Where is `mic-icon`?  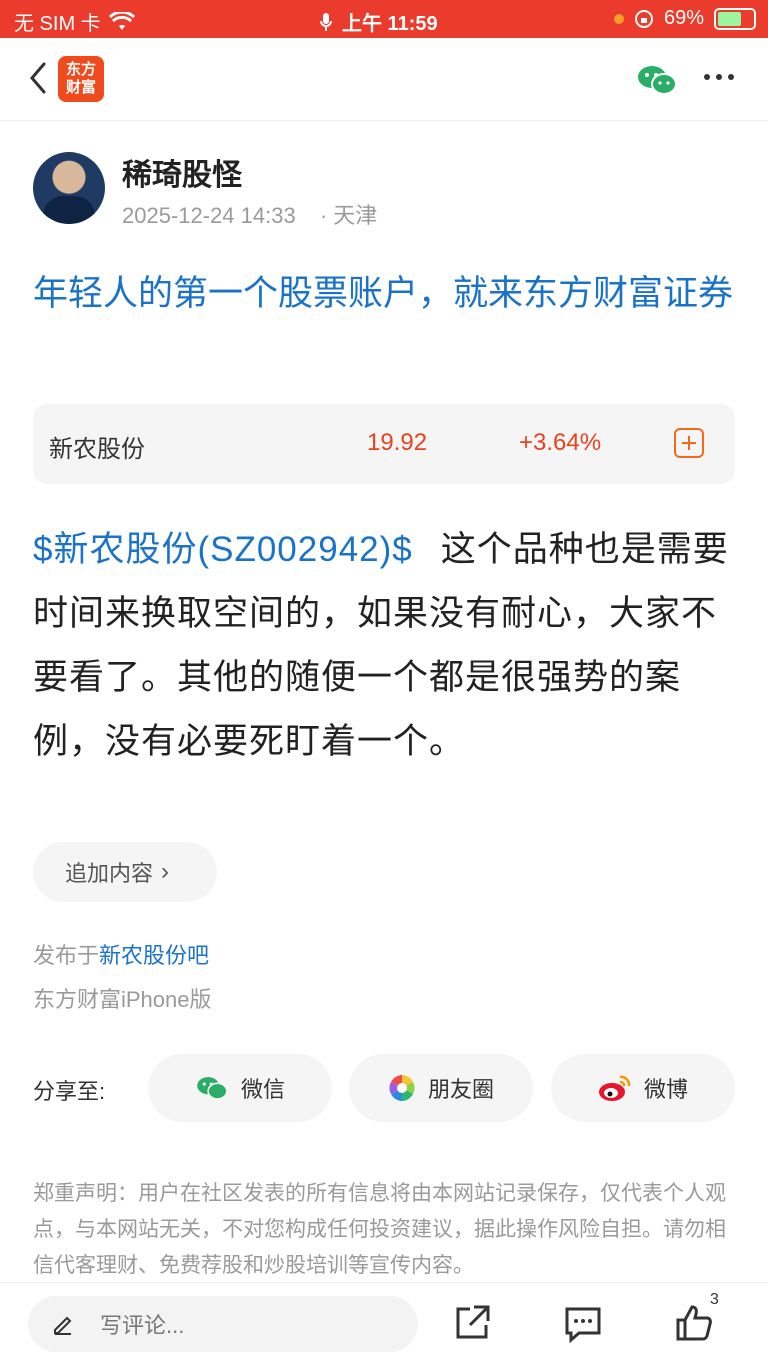 mic-icon is located at coordinates (326, 21).